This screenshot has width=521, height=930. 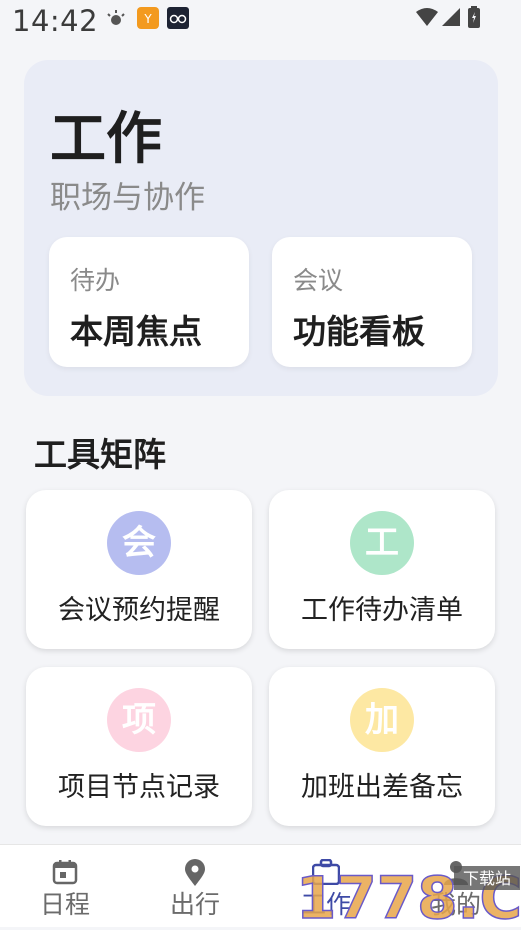 What do you see at coordinates (372, 302) in the screenshot?
I see `meeting-board-card: 会议 功能看板` at bounding box center [372, 302].